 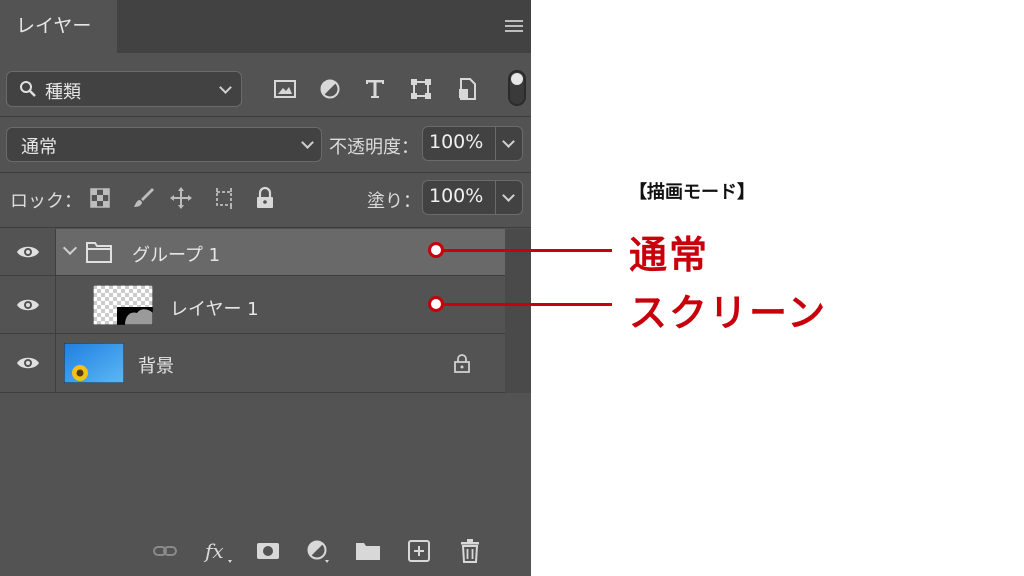 I want to click on filter-shape-layer-icon, so click(x=421, y=89).